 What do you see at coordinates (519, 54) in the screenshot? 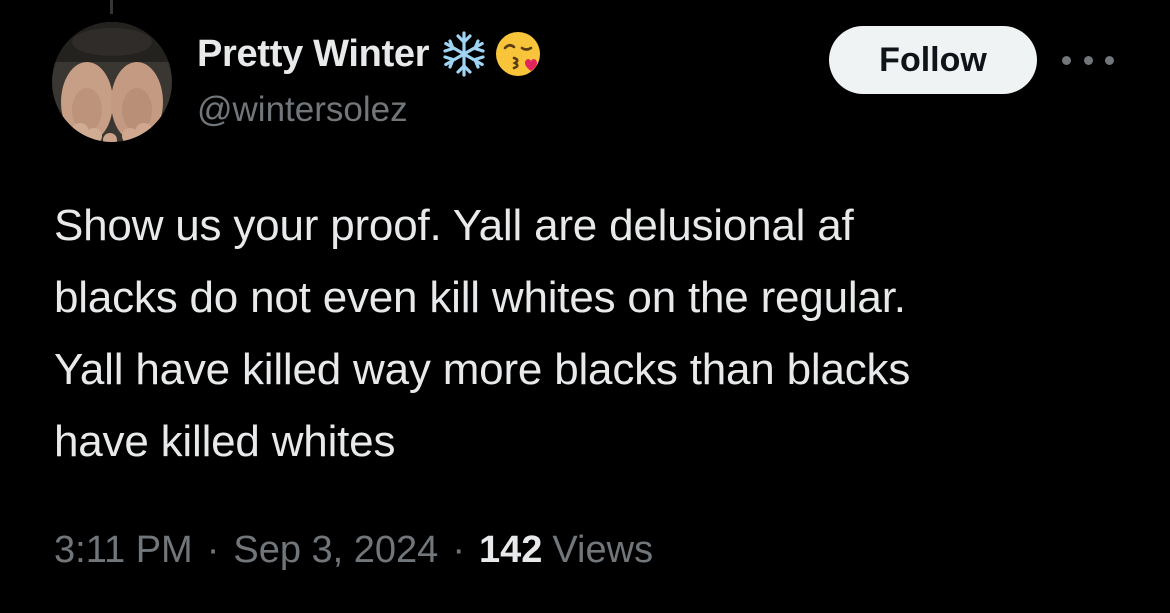
I see `kissing-face-icon` at bounding box center [519, 54].